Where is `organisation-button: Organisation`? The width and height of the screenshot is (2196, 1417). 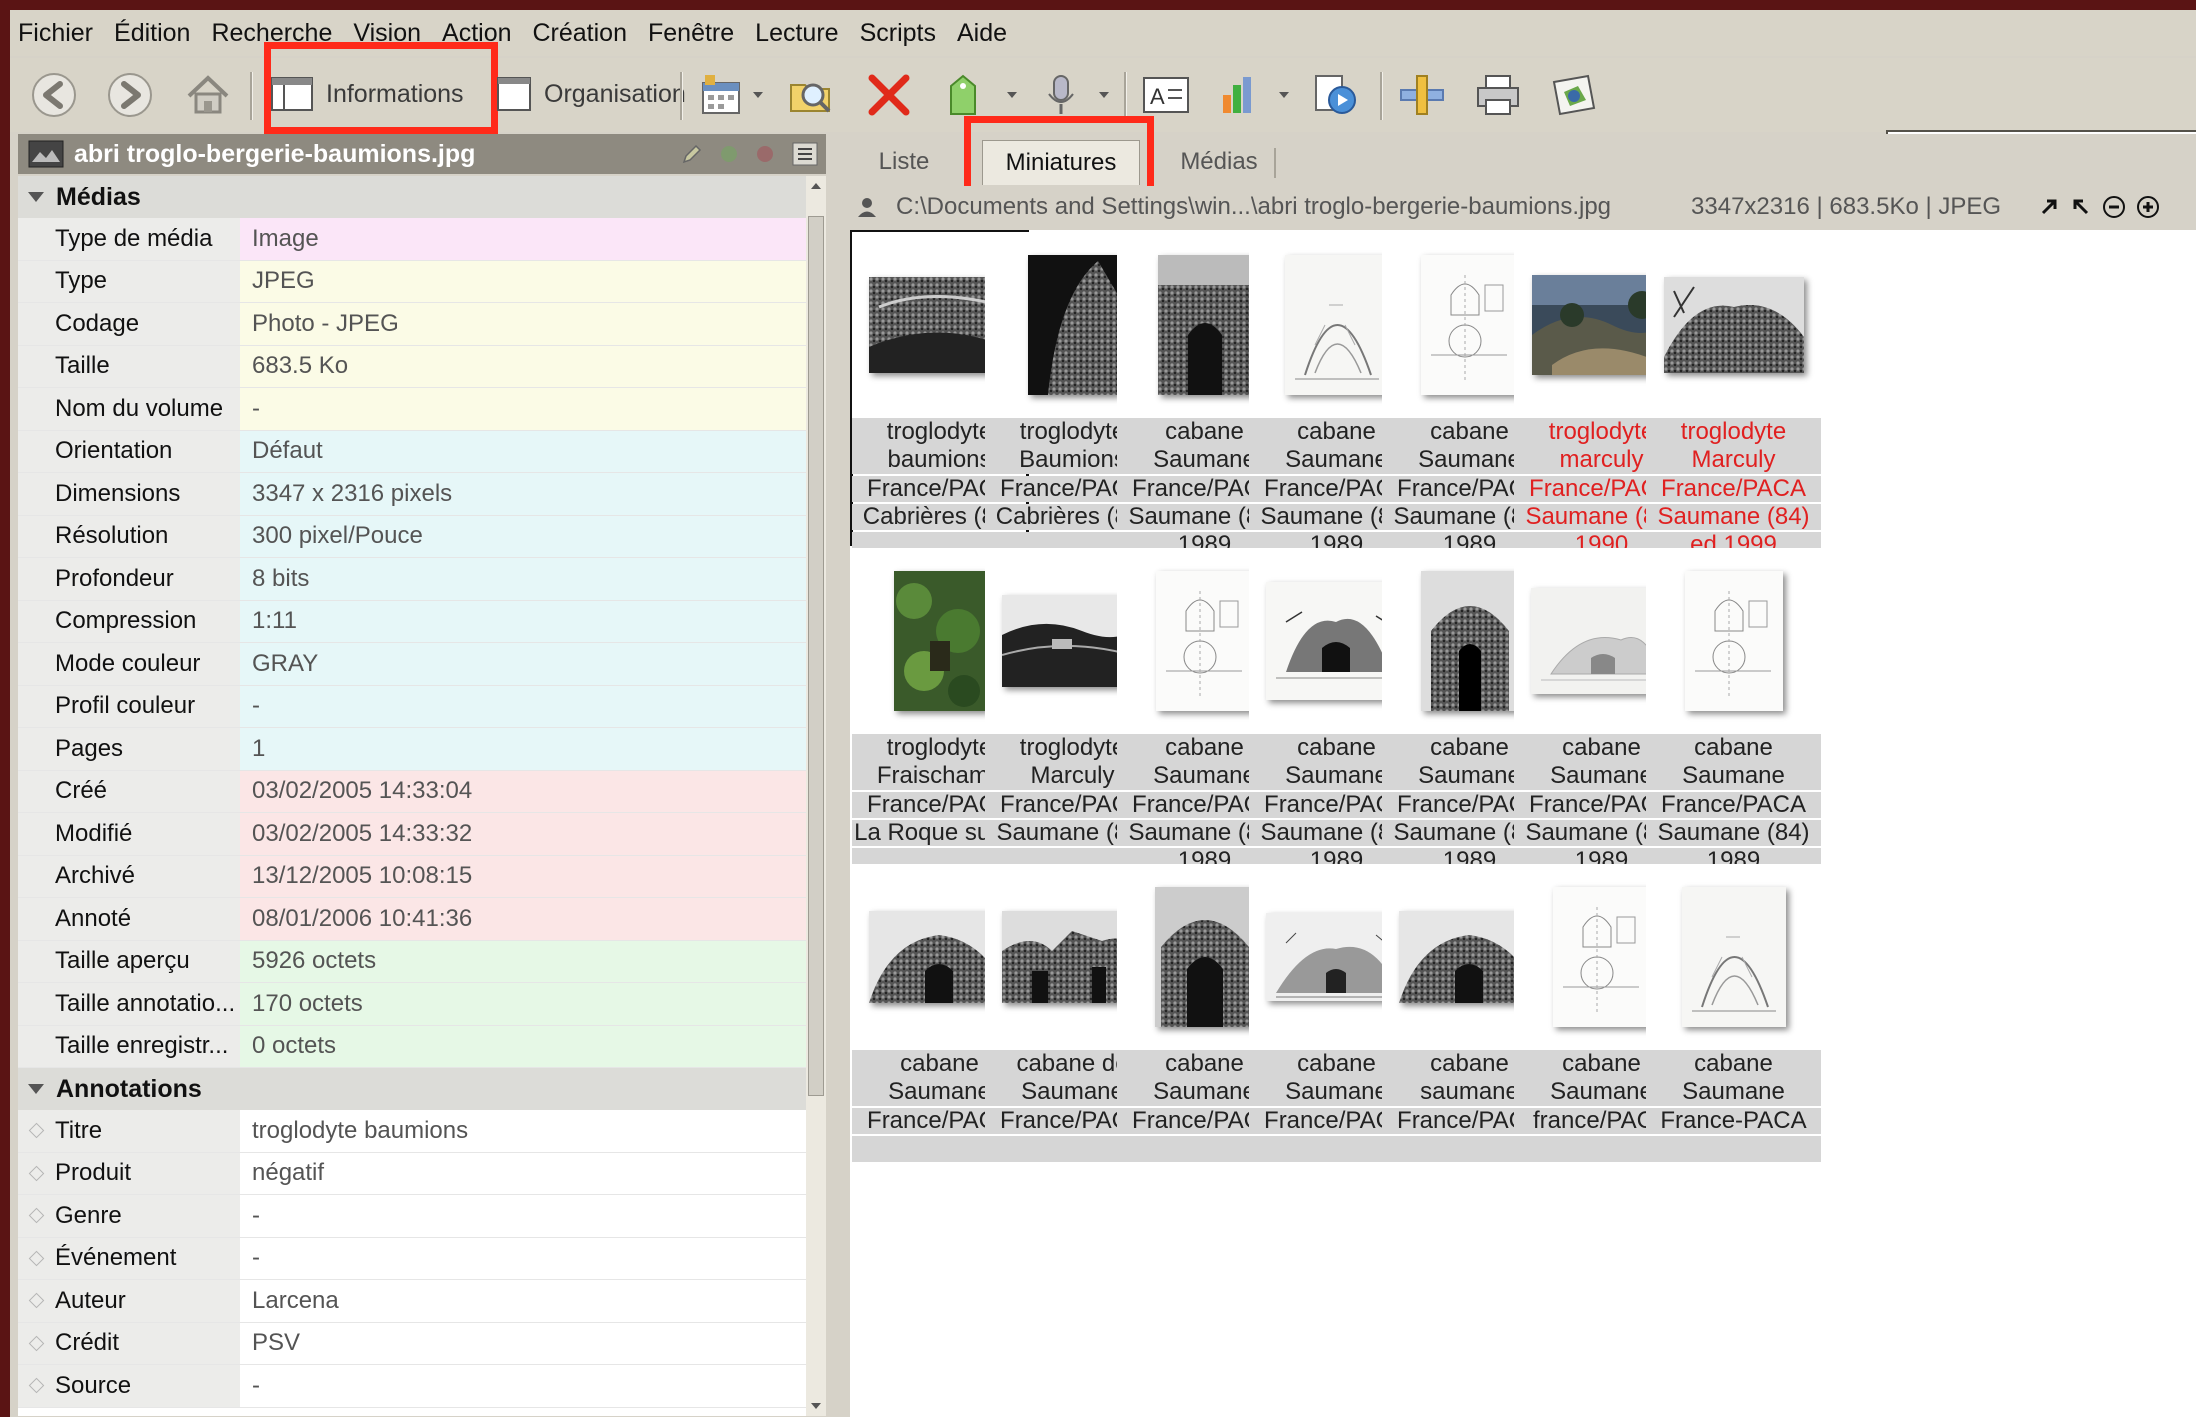 organisation-button: Organisation is located at coordinates (596, 94).